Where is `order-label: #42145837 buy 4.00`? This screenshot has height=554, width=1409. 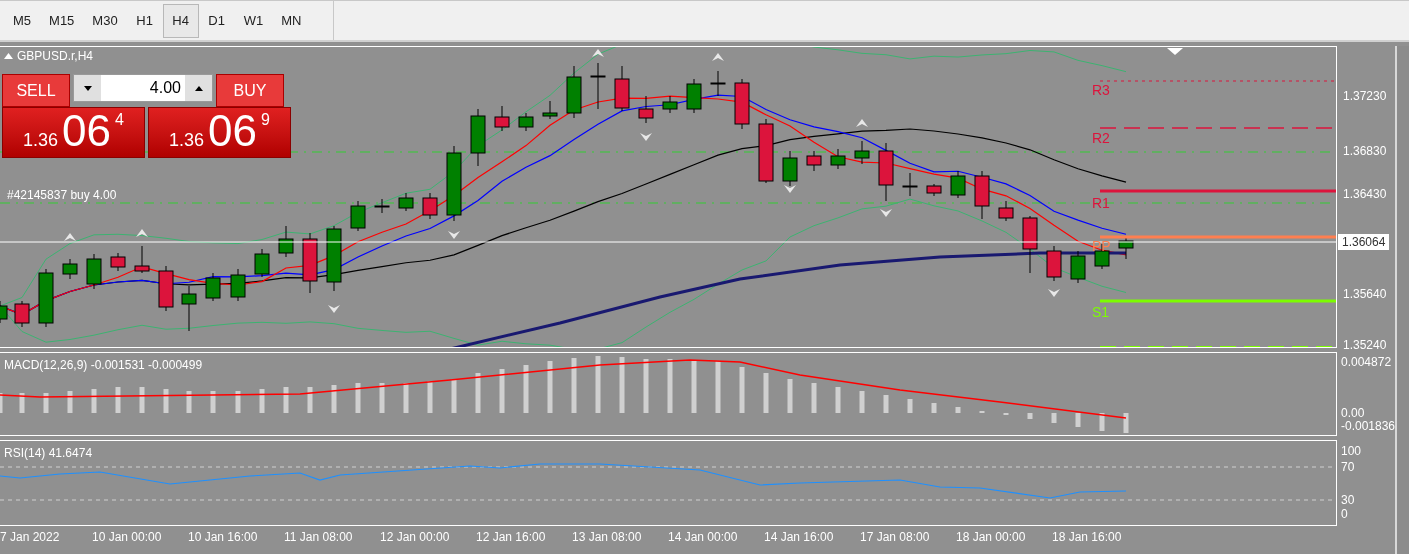
order-label: #42145837 buy 4.00 is located at coordinates (62, 195).